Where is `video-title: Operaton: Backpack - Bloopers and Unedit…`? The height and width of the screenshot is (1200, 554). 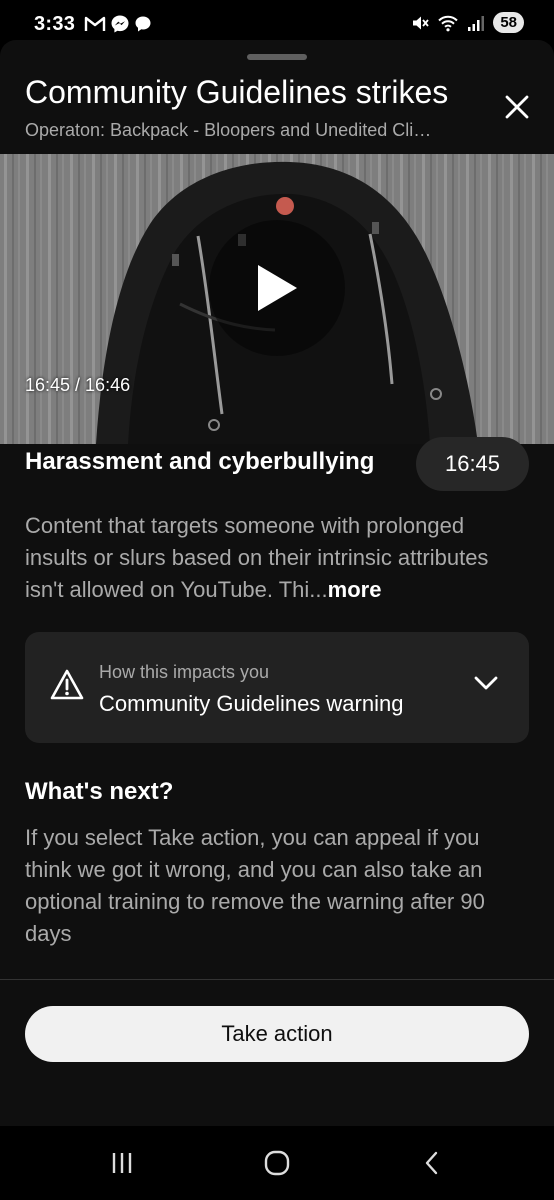 video-title: Operaton: Backpack - Bloopers and Unedit… is located at coordinates (228, 130).